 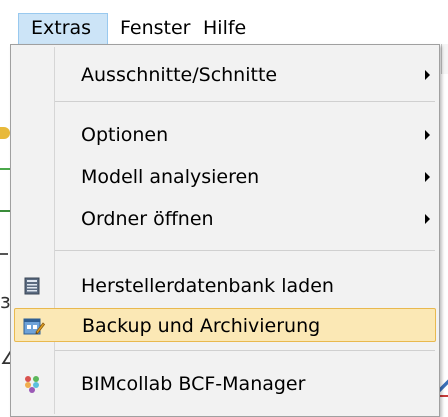 I want to click on menu-item-ordner-oeffnen: Ordner öffnen, so click(x=225, y=219).